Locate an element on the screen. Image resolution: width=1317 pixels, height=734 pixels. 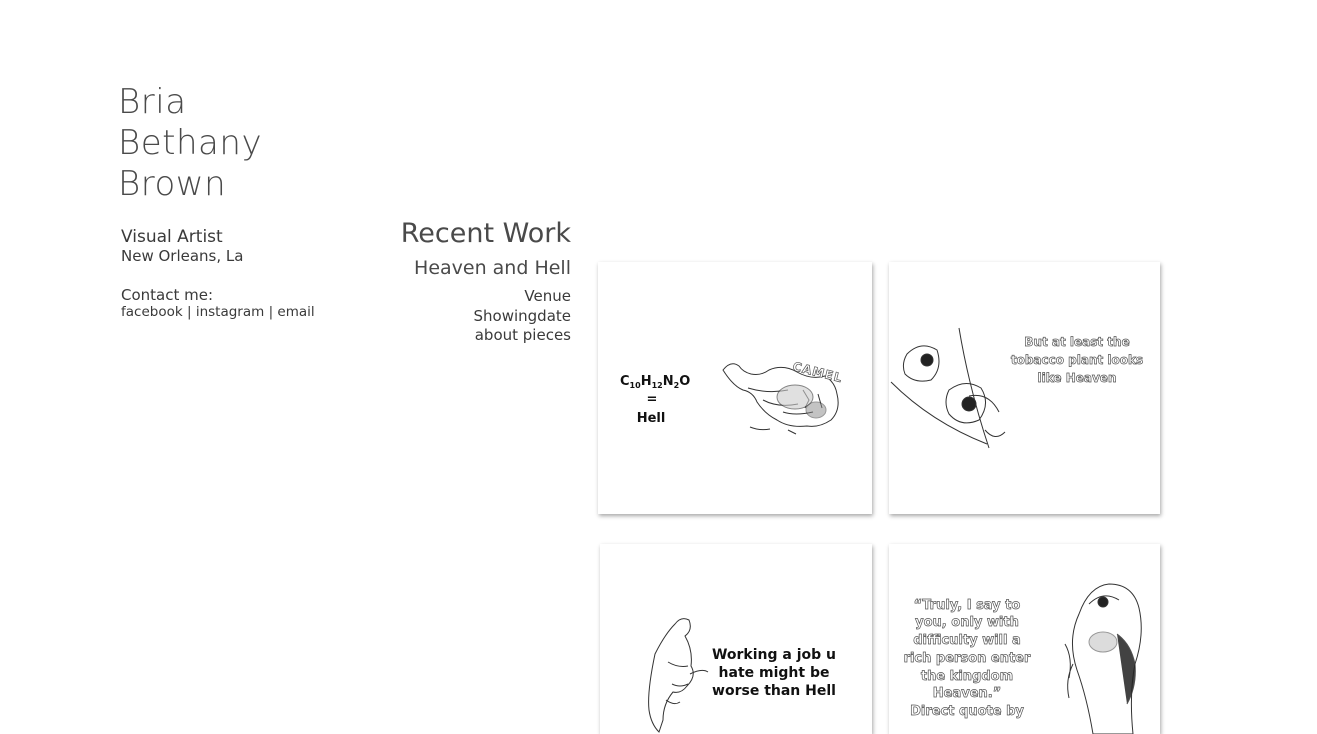
quote-caption-line: rich person enter is located at coordinates (967, 658).